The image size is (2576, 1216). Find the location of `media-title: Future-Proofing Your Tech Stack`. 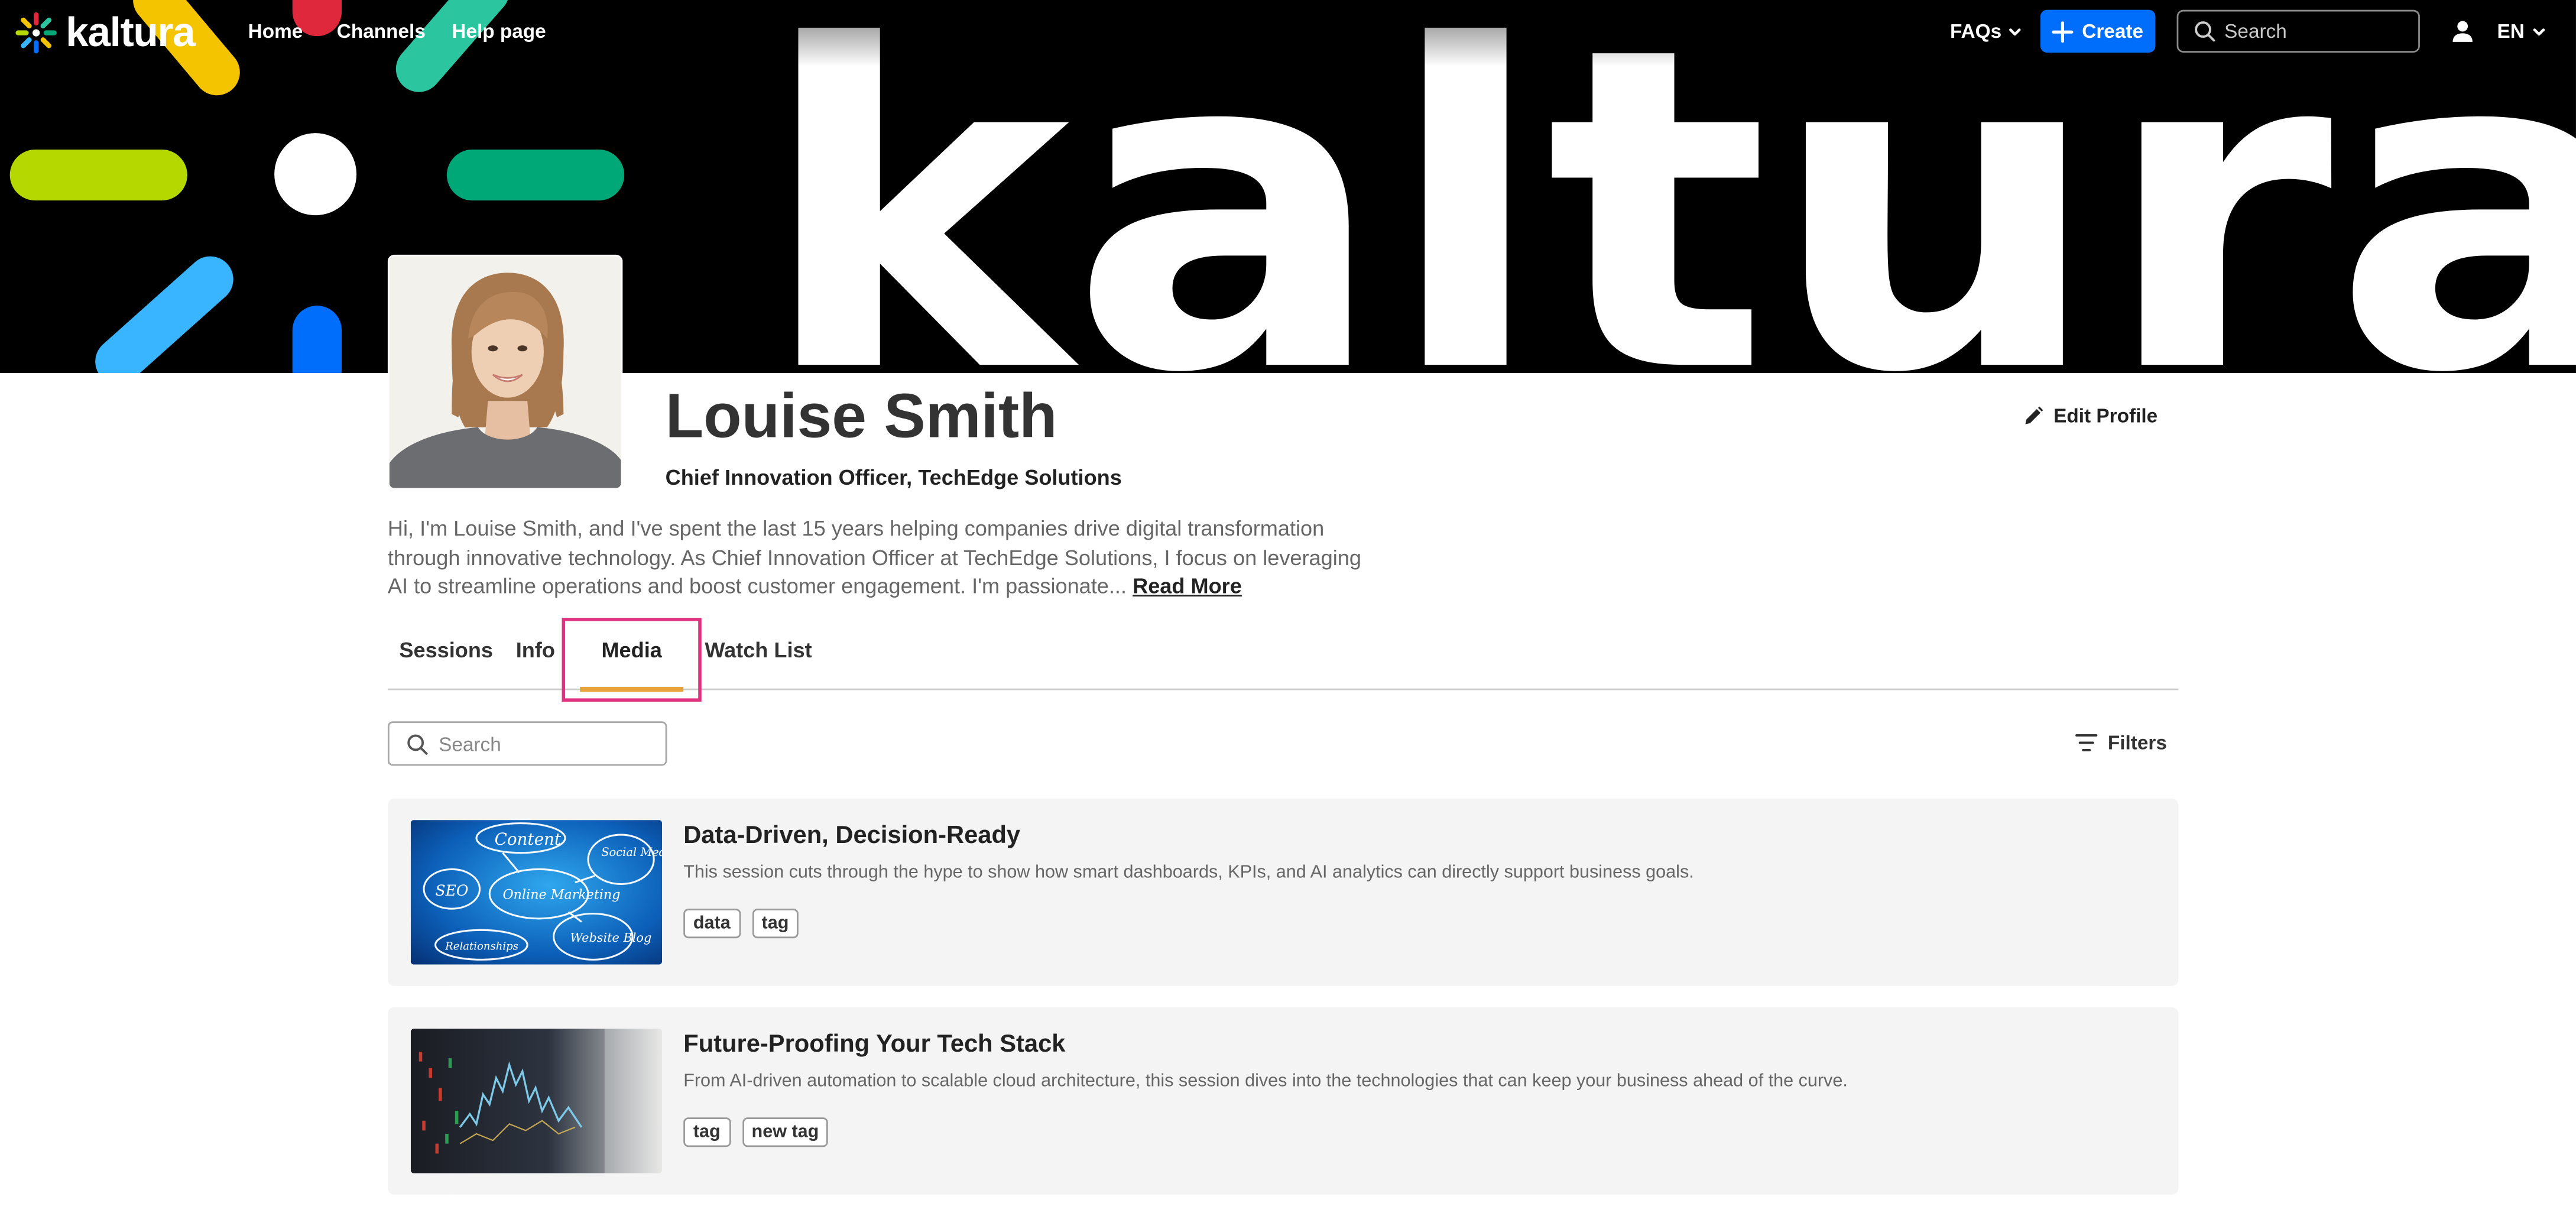

media-title: Future-Proofing Your Tech Stack is located at coordinates (874, 1044).